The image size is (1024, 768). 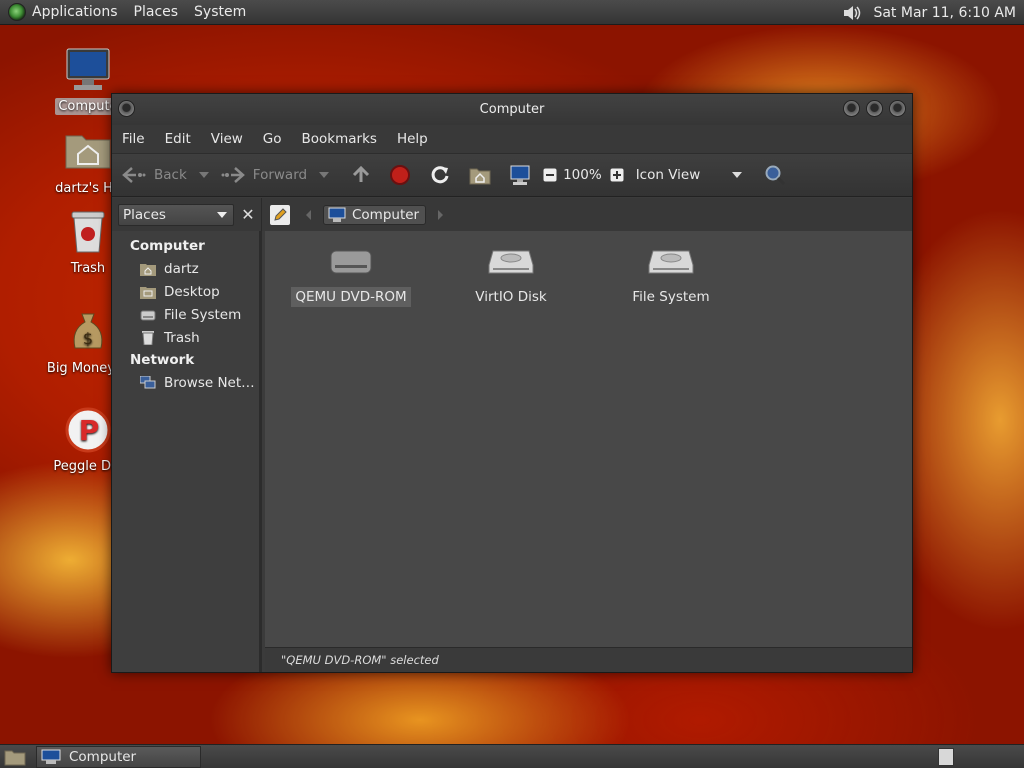 What do you see at coordinates (280, 214) in the screenshot?
I see `edit-location-button` at bounding box center [280, 214].